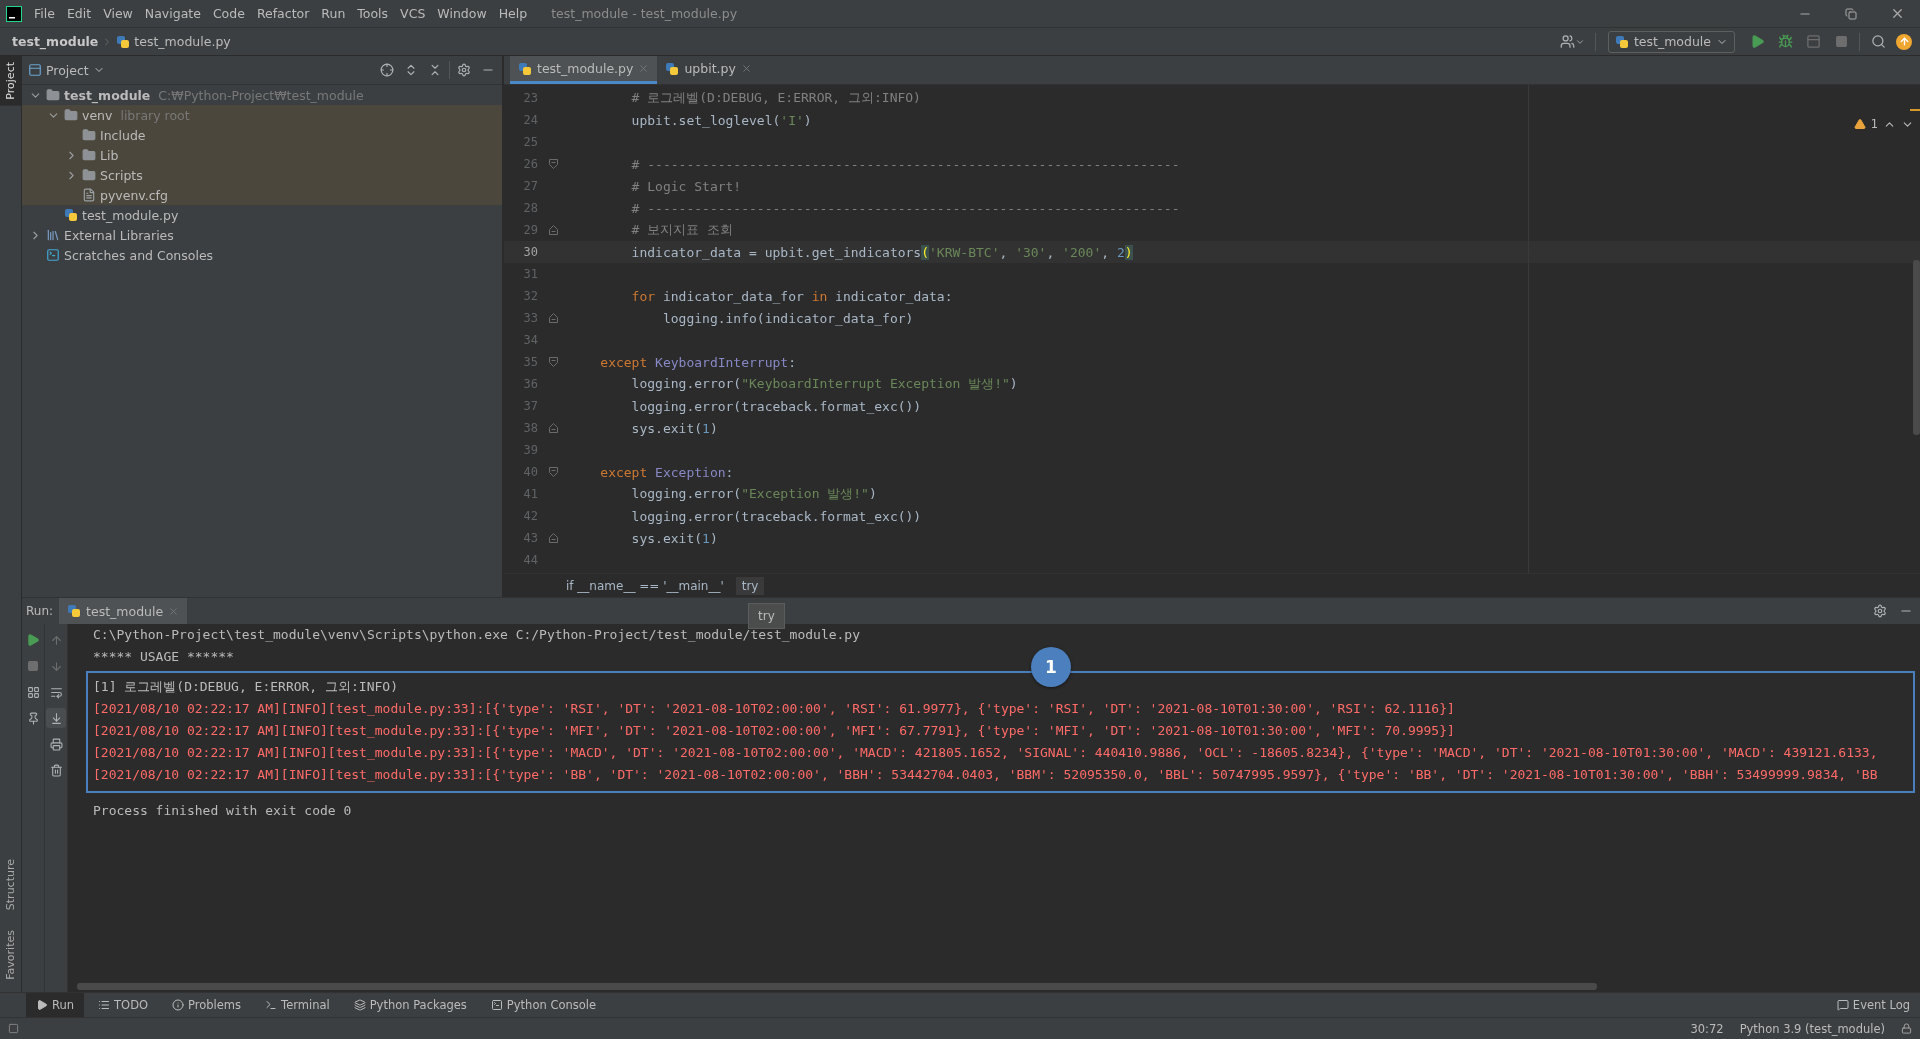 This screenshot has height=1039, width=1920. Describe the element at coordinates (721, 120) in the screenshot. I see `code-line: upbit.set_loglevel('I')` at that location.